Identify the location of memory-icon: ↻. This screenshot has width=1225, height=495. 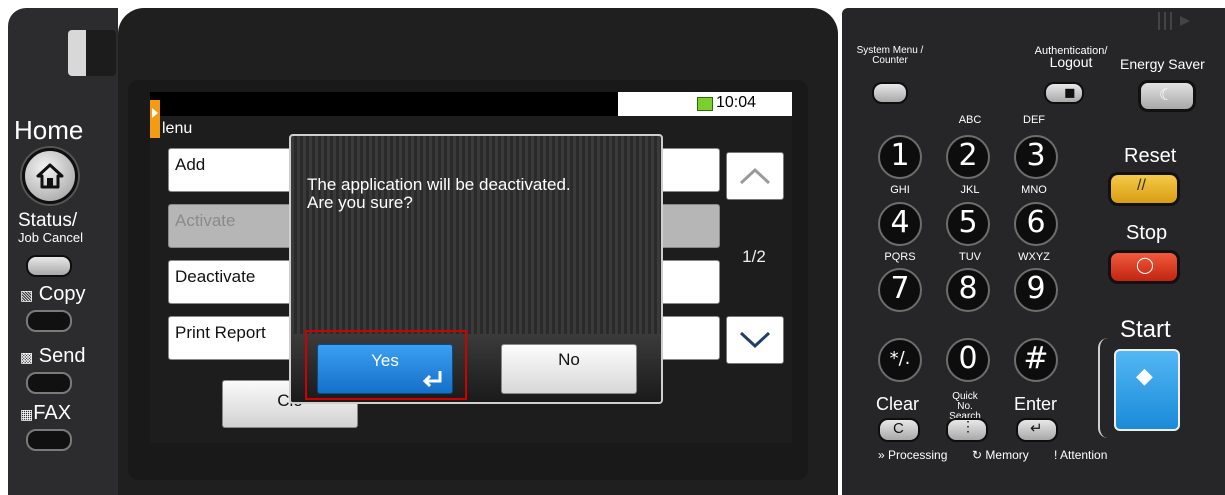
(977, 455).